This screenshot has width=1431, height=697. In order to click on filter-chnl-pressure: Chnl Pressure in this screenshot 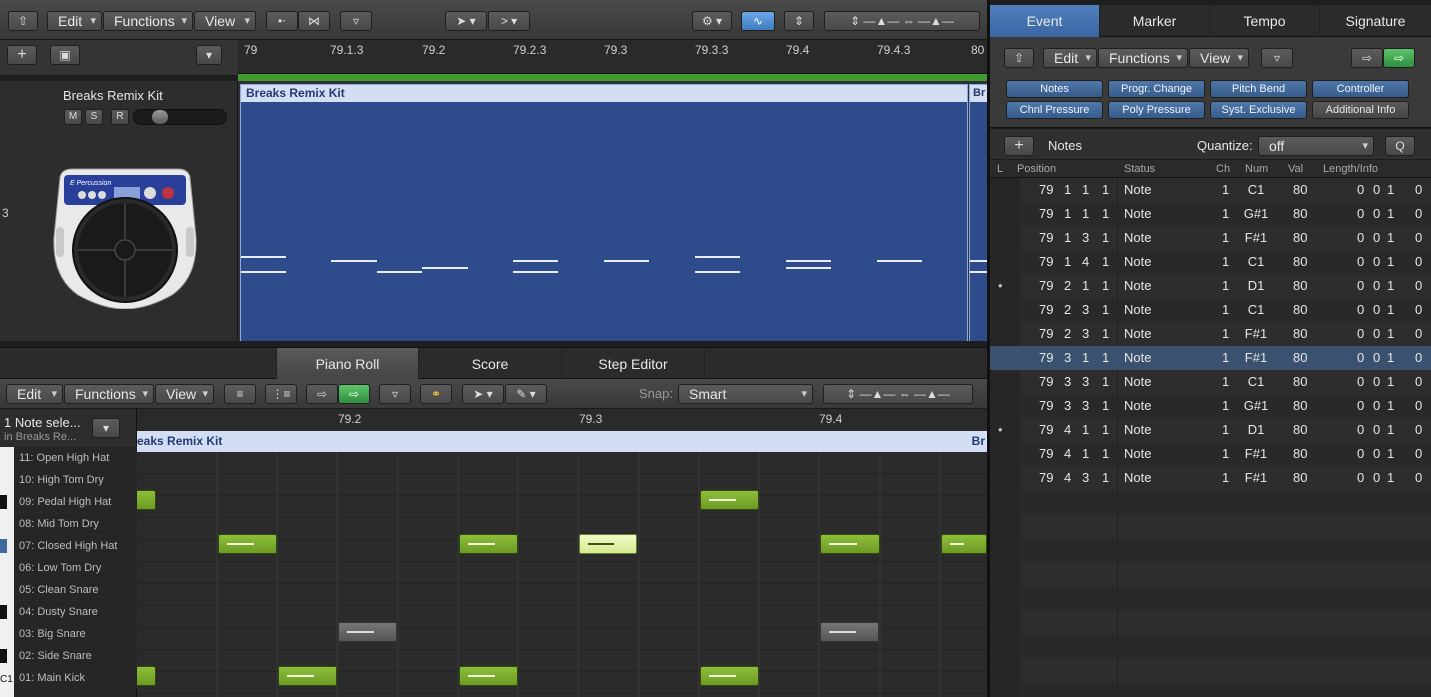, I will do `click(1054, 110)`.